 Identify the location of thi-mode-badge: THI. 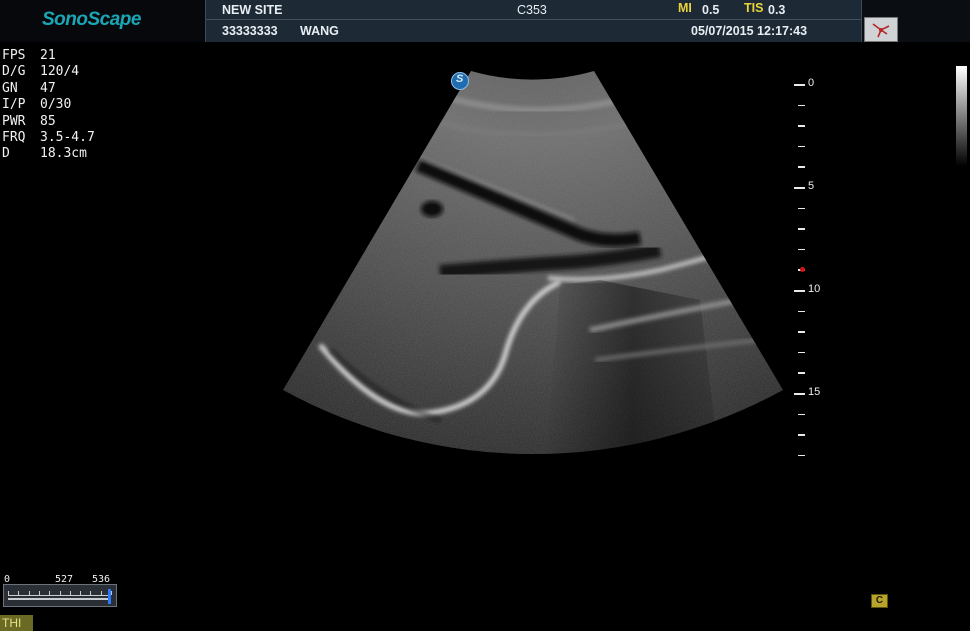
(16, 623).